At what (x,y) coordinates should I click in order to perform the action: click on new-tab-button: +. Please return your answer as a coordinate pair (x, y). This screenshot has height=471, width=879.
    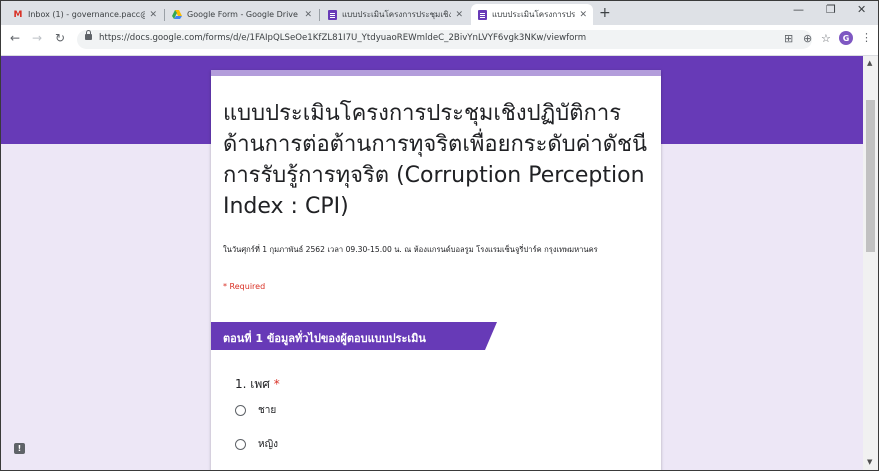
    Looking at the image, I should click on (605, 13).